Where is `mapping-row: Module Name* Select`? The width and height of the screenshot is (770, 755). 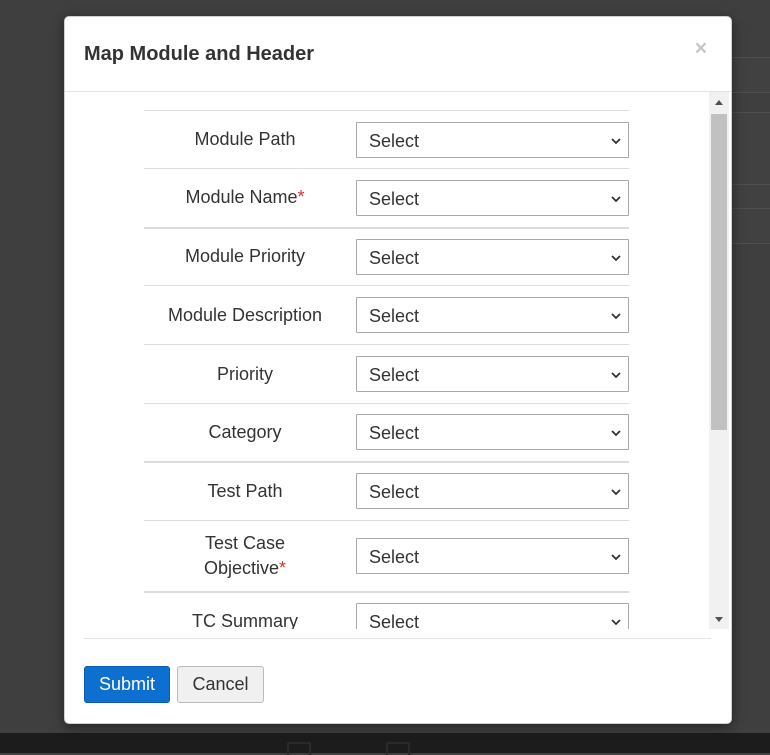
mapping-row: Module Name* Select is located at coordinates (386, 198).